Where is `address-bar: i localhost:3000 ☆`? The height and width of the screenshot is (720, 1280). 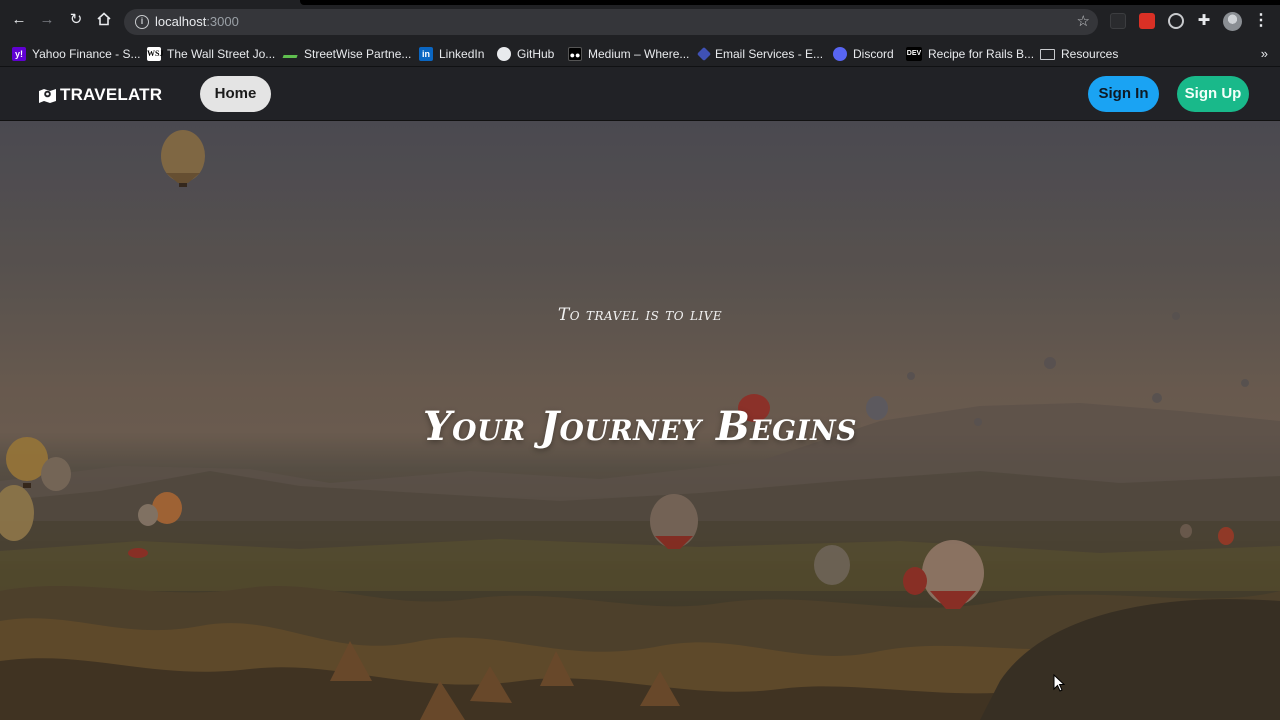 address-bar: i localhost:3000 ☆ is located at coordinates (611, 22).